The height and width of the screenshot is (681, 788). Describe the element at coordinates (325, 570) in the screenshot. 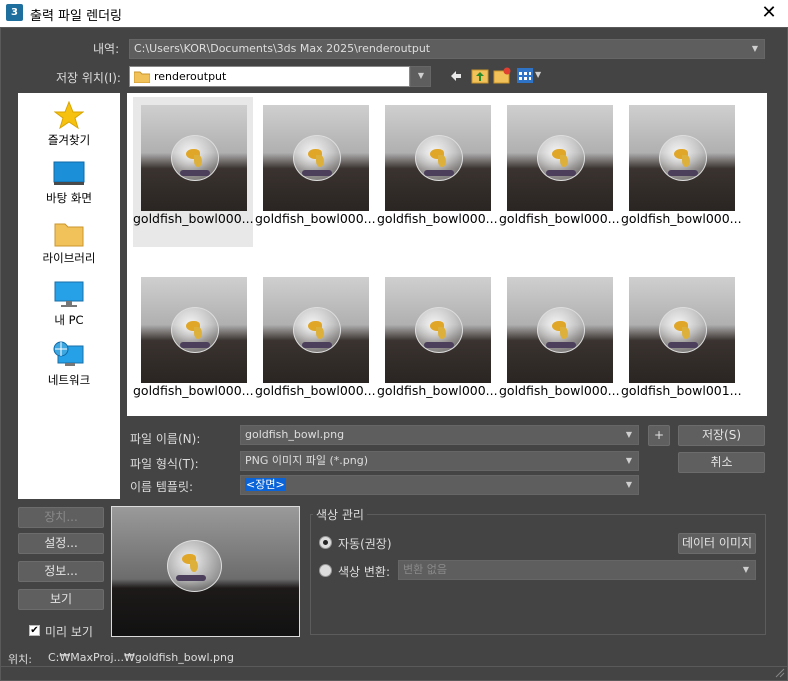

I see `convert-radio` at that location.